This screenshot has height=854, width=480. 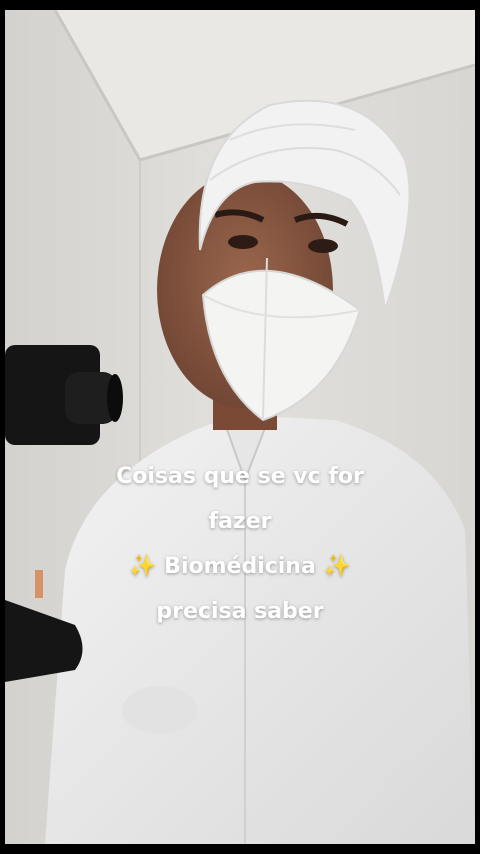 What do you see at coordinates (240, 521) in the screenshot?
I see `caption-line-2: fazer` at bounding box center [240, 521].